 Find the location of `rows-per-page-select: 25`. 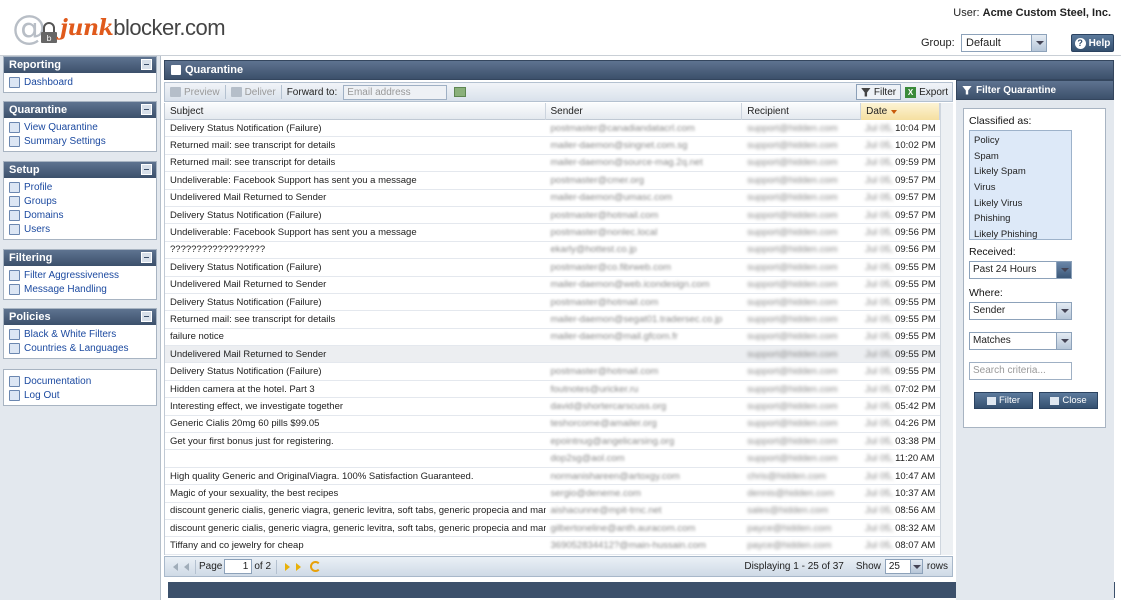

rows-per-page-select: 25 is located at coordinates (903, 566).